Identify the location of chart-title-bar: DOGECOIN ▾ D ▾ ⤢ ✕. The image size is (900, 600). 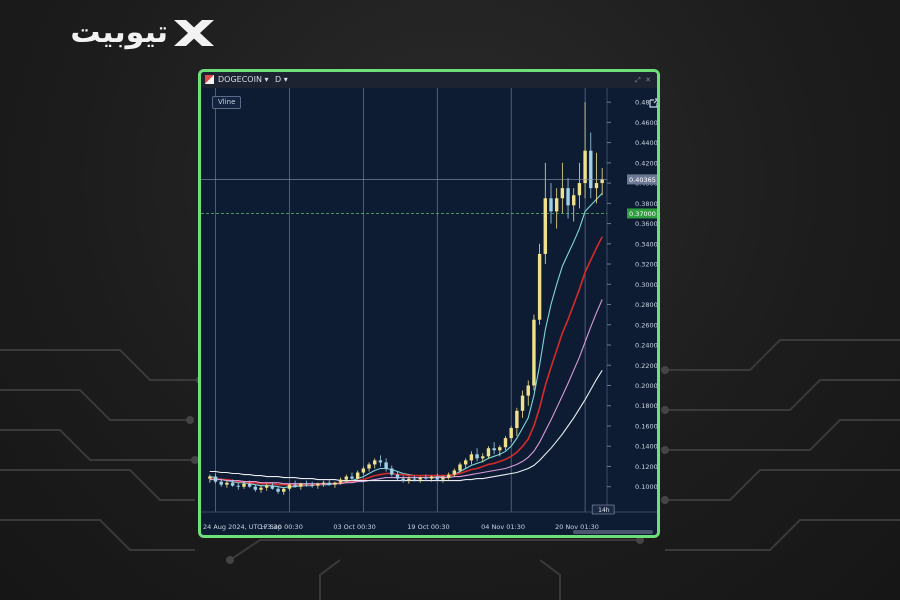
(429, 80).